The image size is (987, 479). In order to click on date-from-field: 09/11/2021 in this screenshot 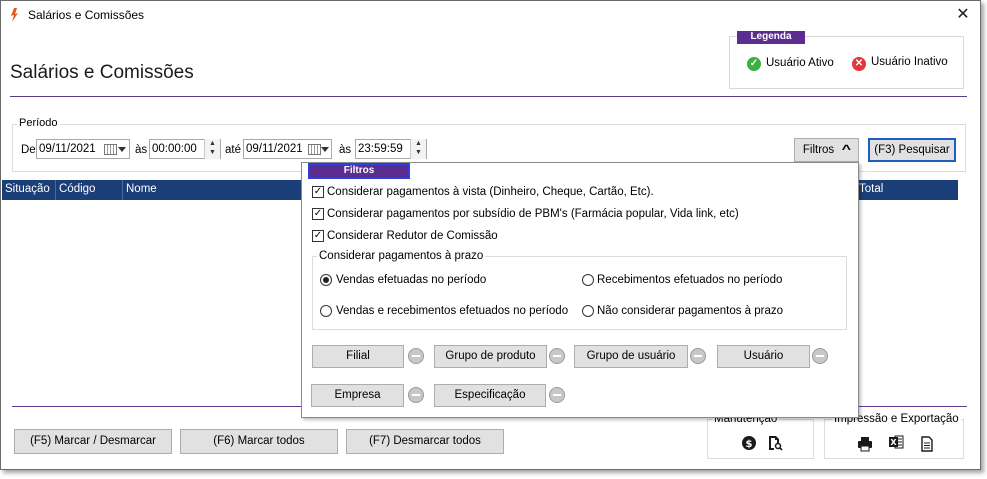, I will do `click(83, 149)`.